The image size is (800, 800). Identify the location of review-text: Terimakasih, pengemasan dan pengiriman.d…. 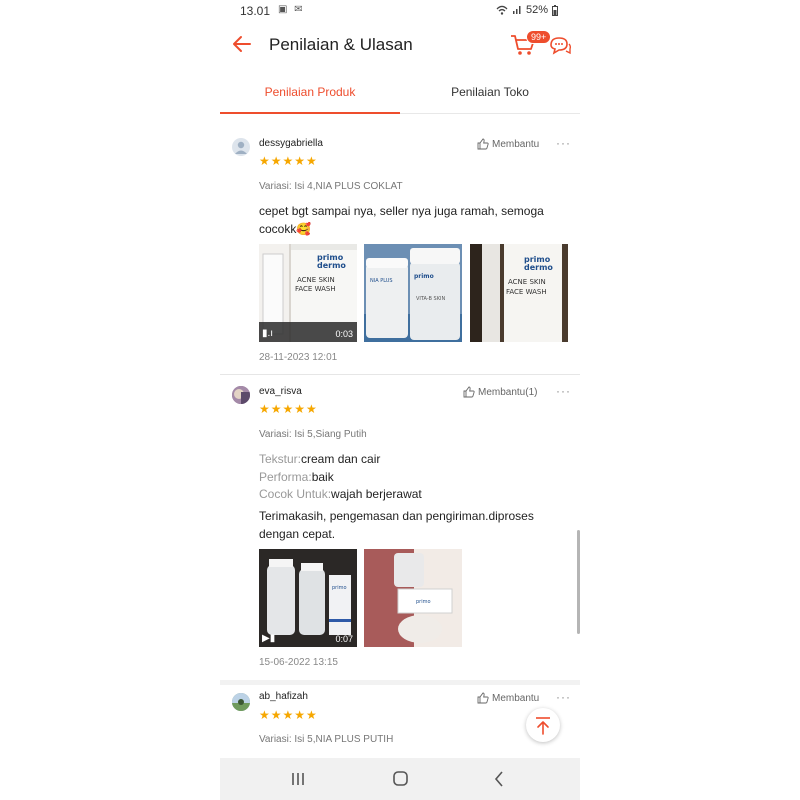
(396, 525).